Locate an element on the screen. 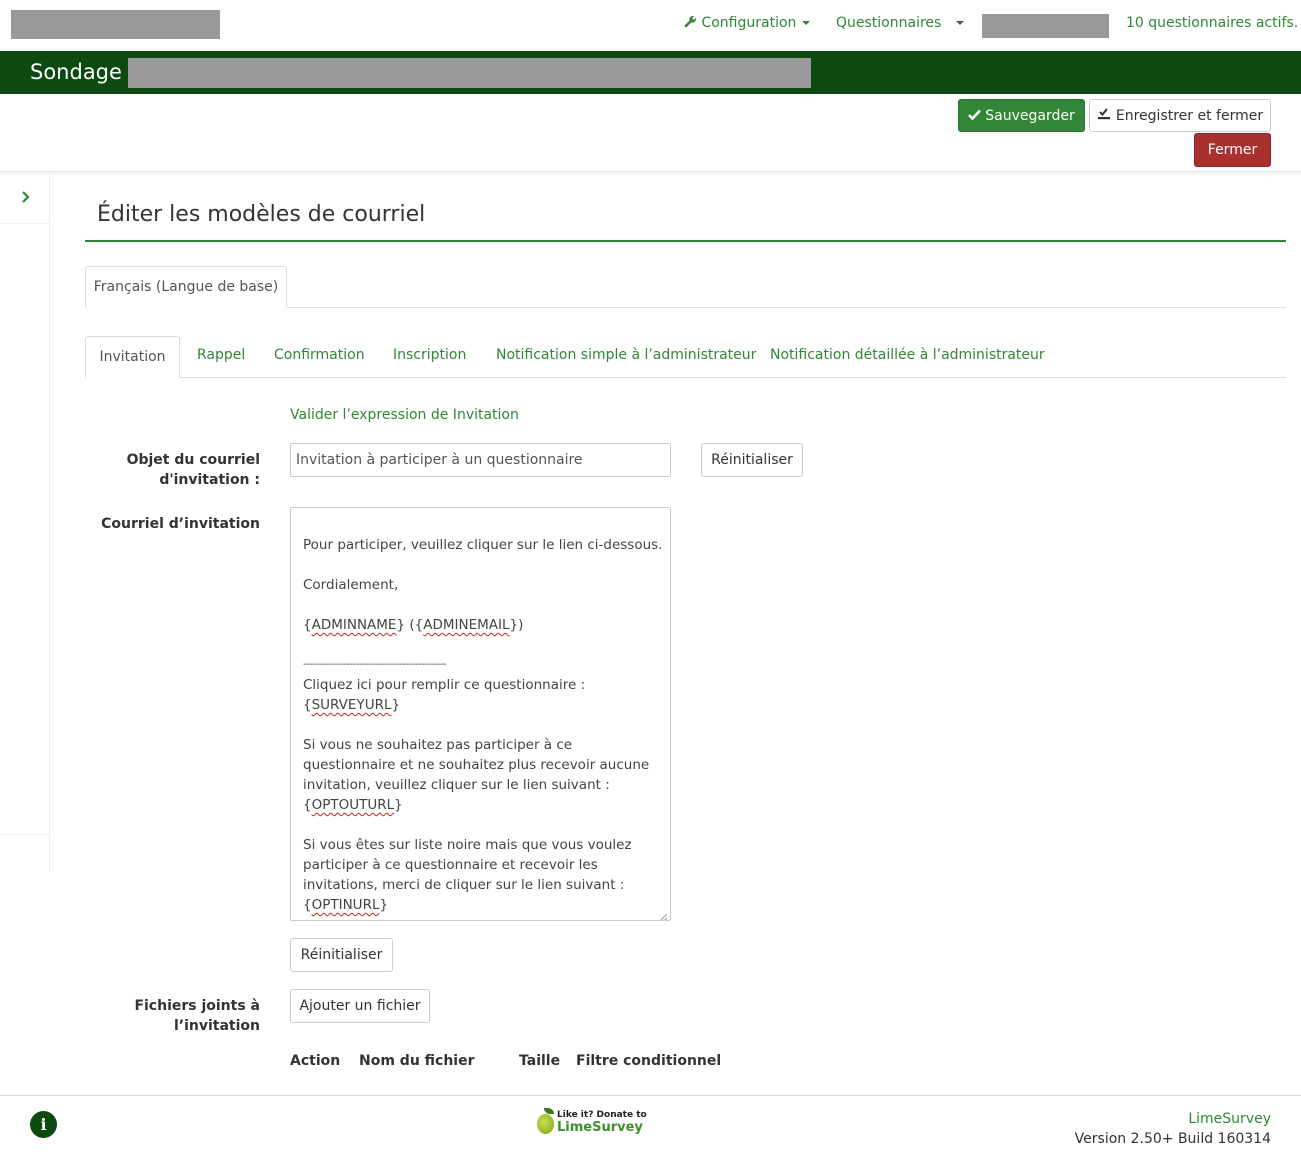 Image resolution: width=1301 pixels, height=1155 pixels. reset-subject-label: Réinitialiser is located at coordinates (752, 460).